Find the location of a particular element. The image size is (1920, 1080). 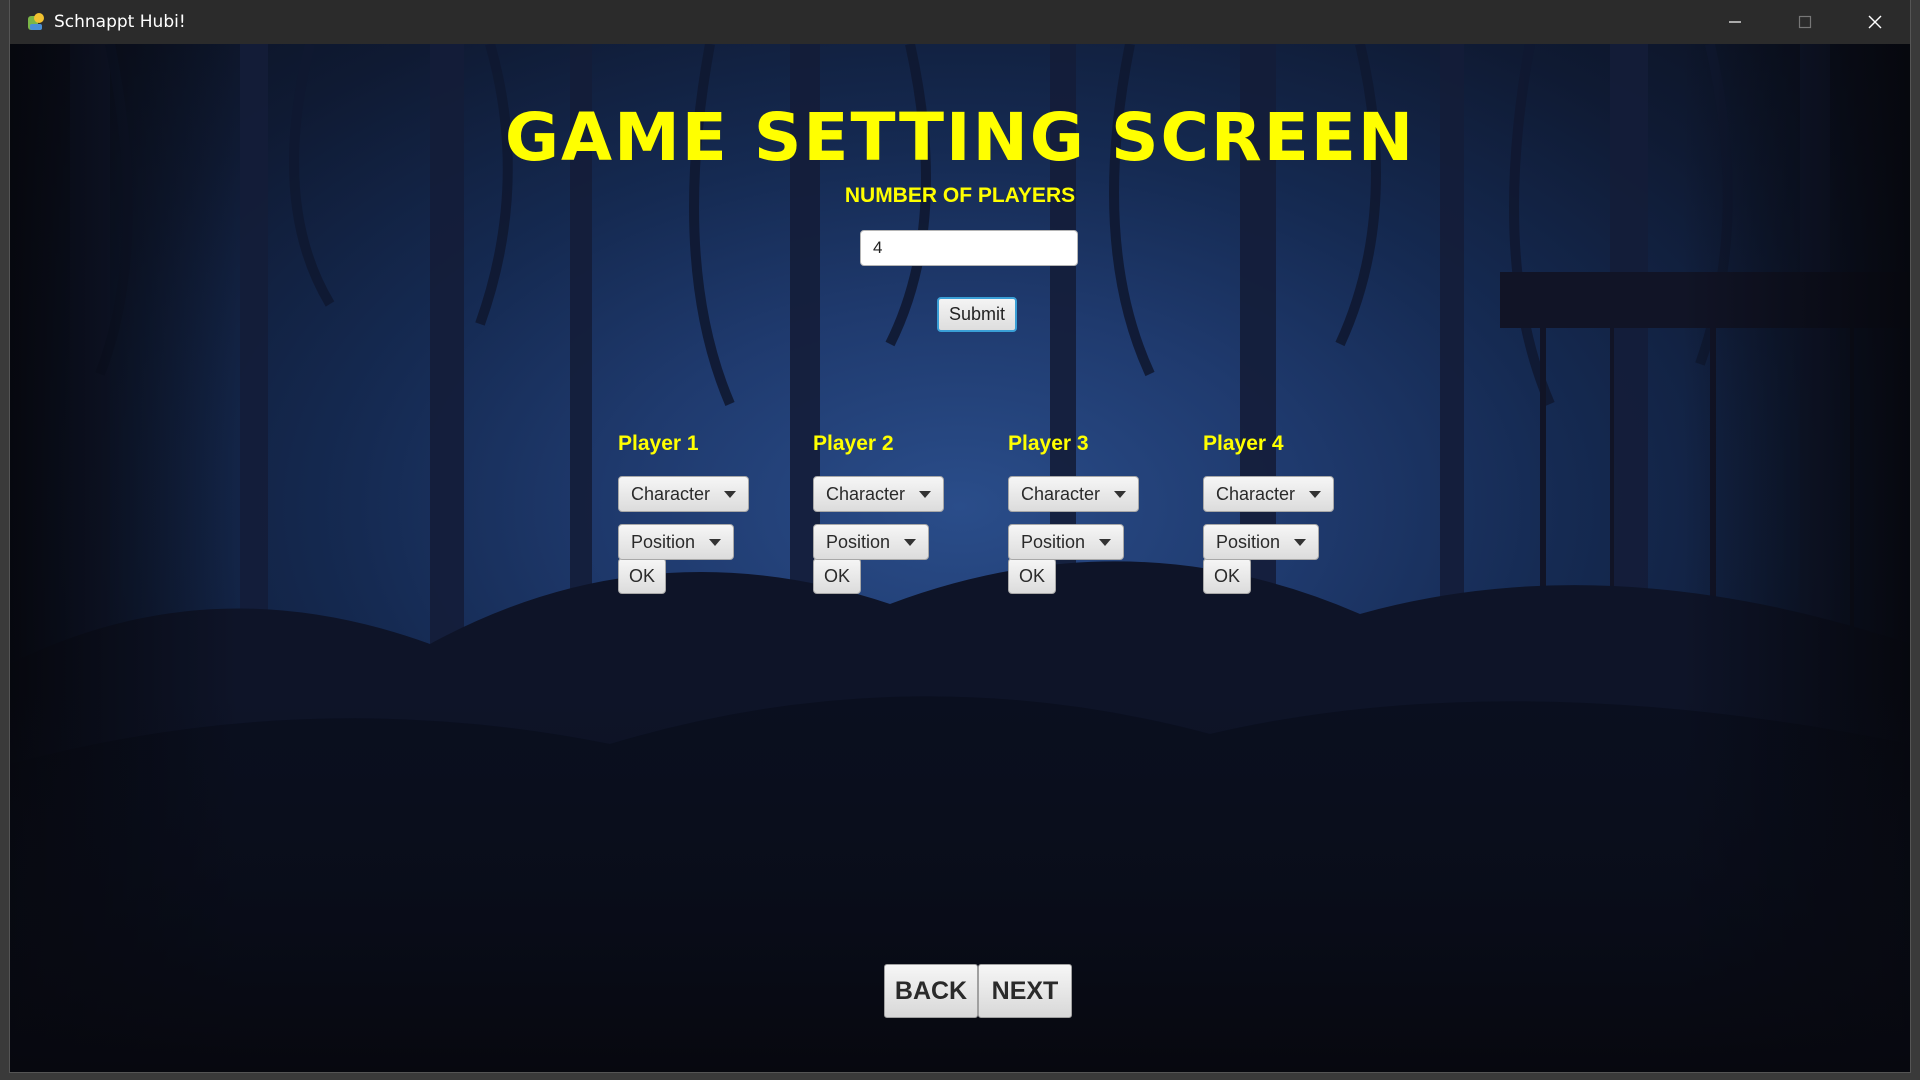

page-title: GAME SETTING SCREEN is located at coordinates (960, 137).